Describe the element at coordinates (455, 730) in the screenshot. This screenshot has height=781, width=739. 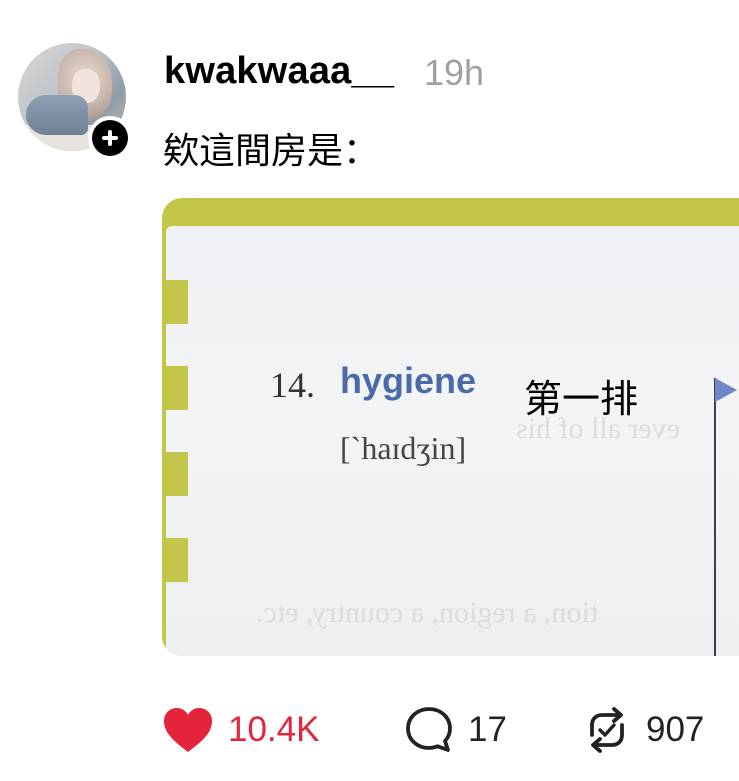
I see `reply-button: 17` at that location.